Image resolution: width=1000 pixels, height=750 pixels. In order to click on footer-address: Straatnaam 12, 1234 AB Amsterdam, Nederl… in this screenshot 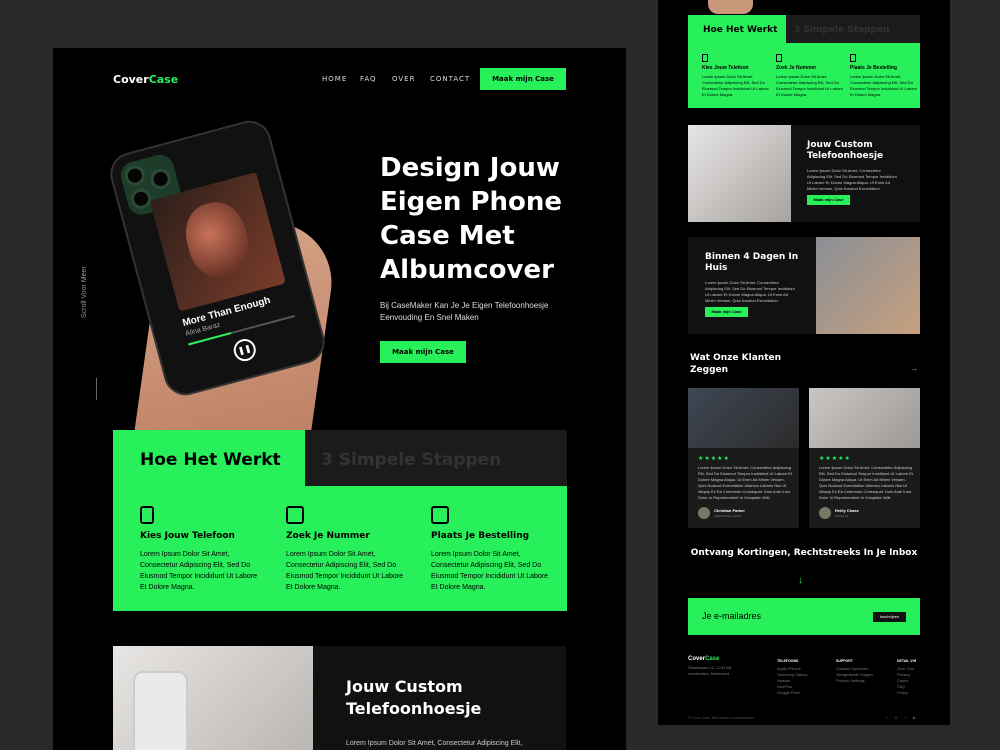, I will do `click(710, 670)`.